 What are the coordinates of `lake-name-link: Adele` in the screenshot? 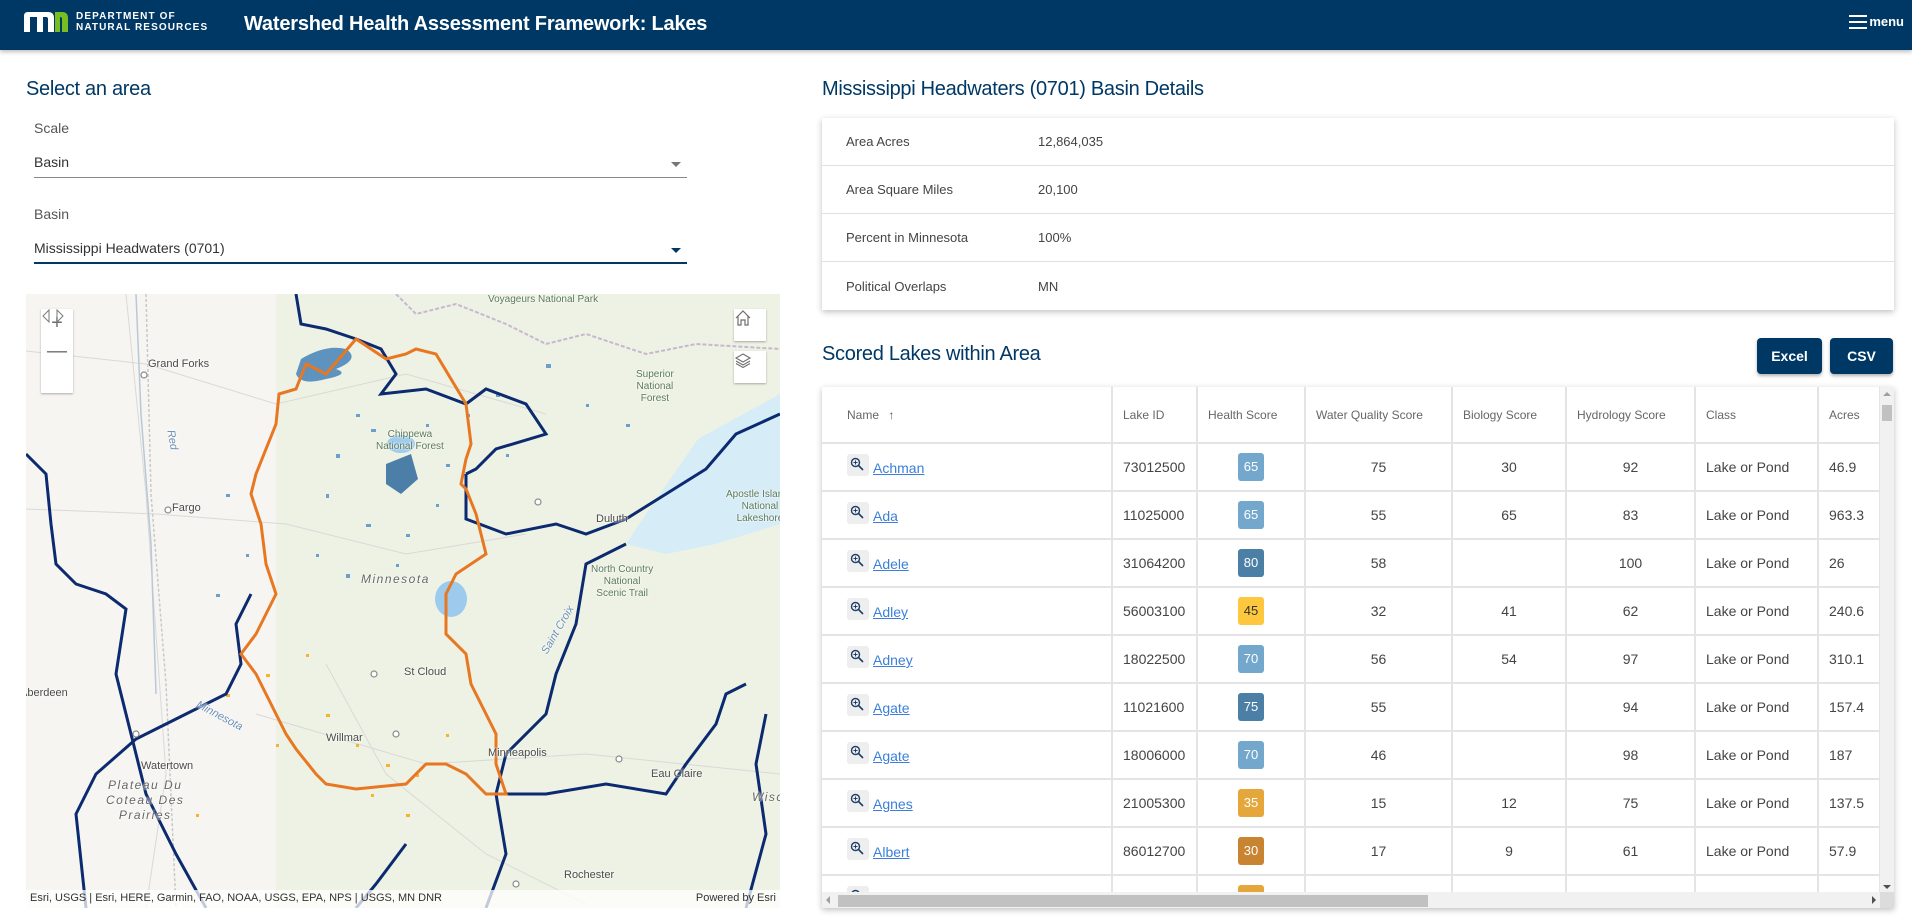 It's located at (891, 564).